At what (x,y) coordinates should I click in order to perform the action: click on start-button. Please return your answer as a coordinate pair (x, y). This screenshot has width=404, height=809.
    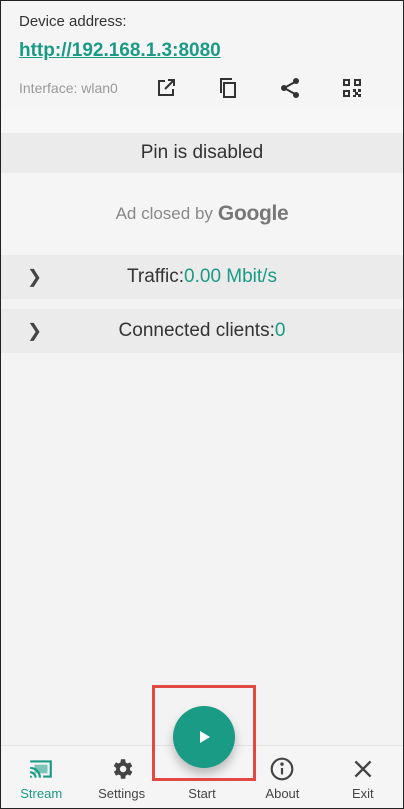
    Looking at the image, I should click on (204, 737).